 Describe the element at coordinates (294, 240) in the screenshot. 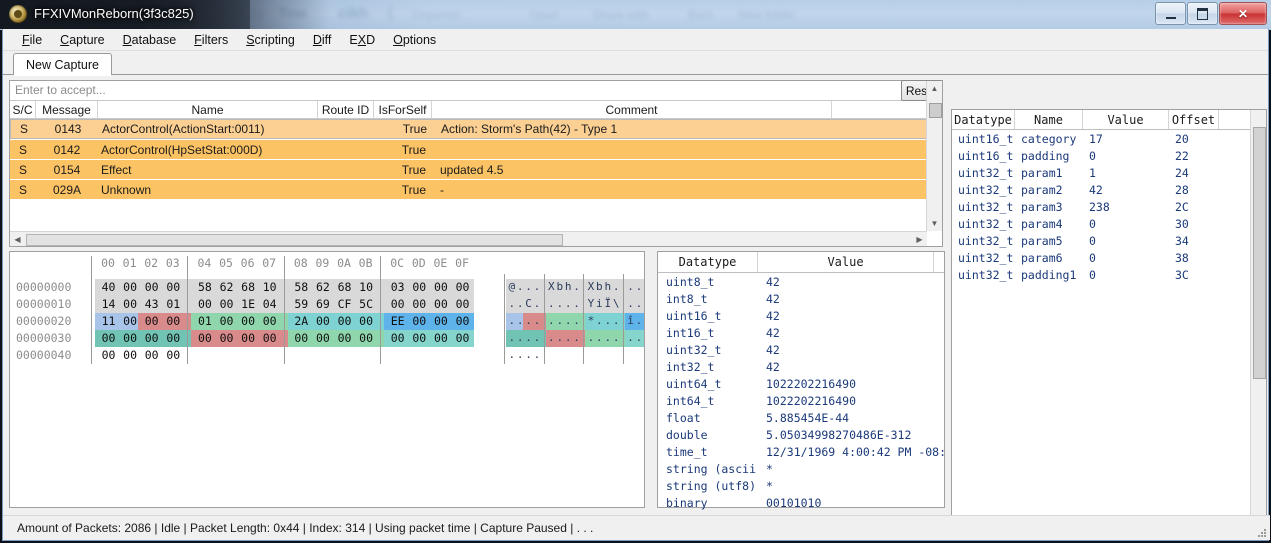

I see `horizontal-scroll-thumb` at that location.